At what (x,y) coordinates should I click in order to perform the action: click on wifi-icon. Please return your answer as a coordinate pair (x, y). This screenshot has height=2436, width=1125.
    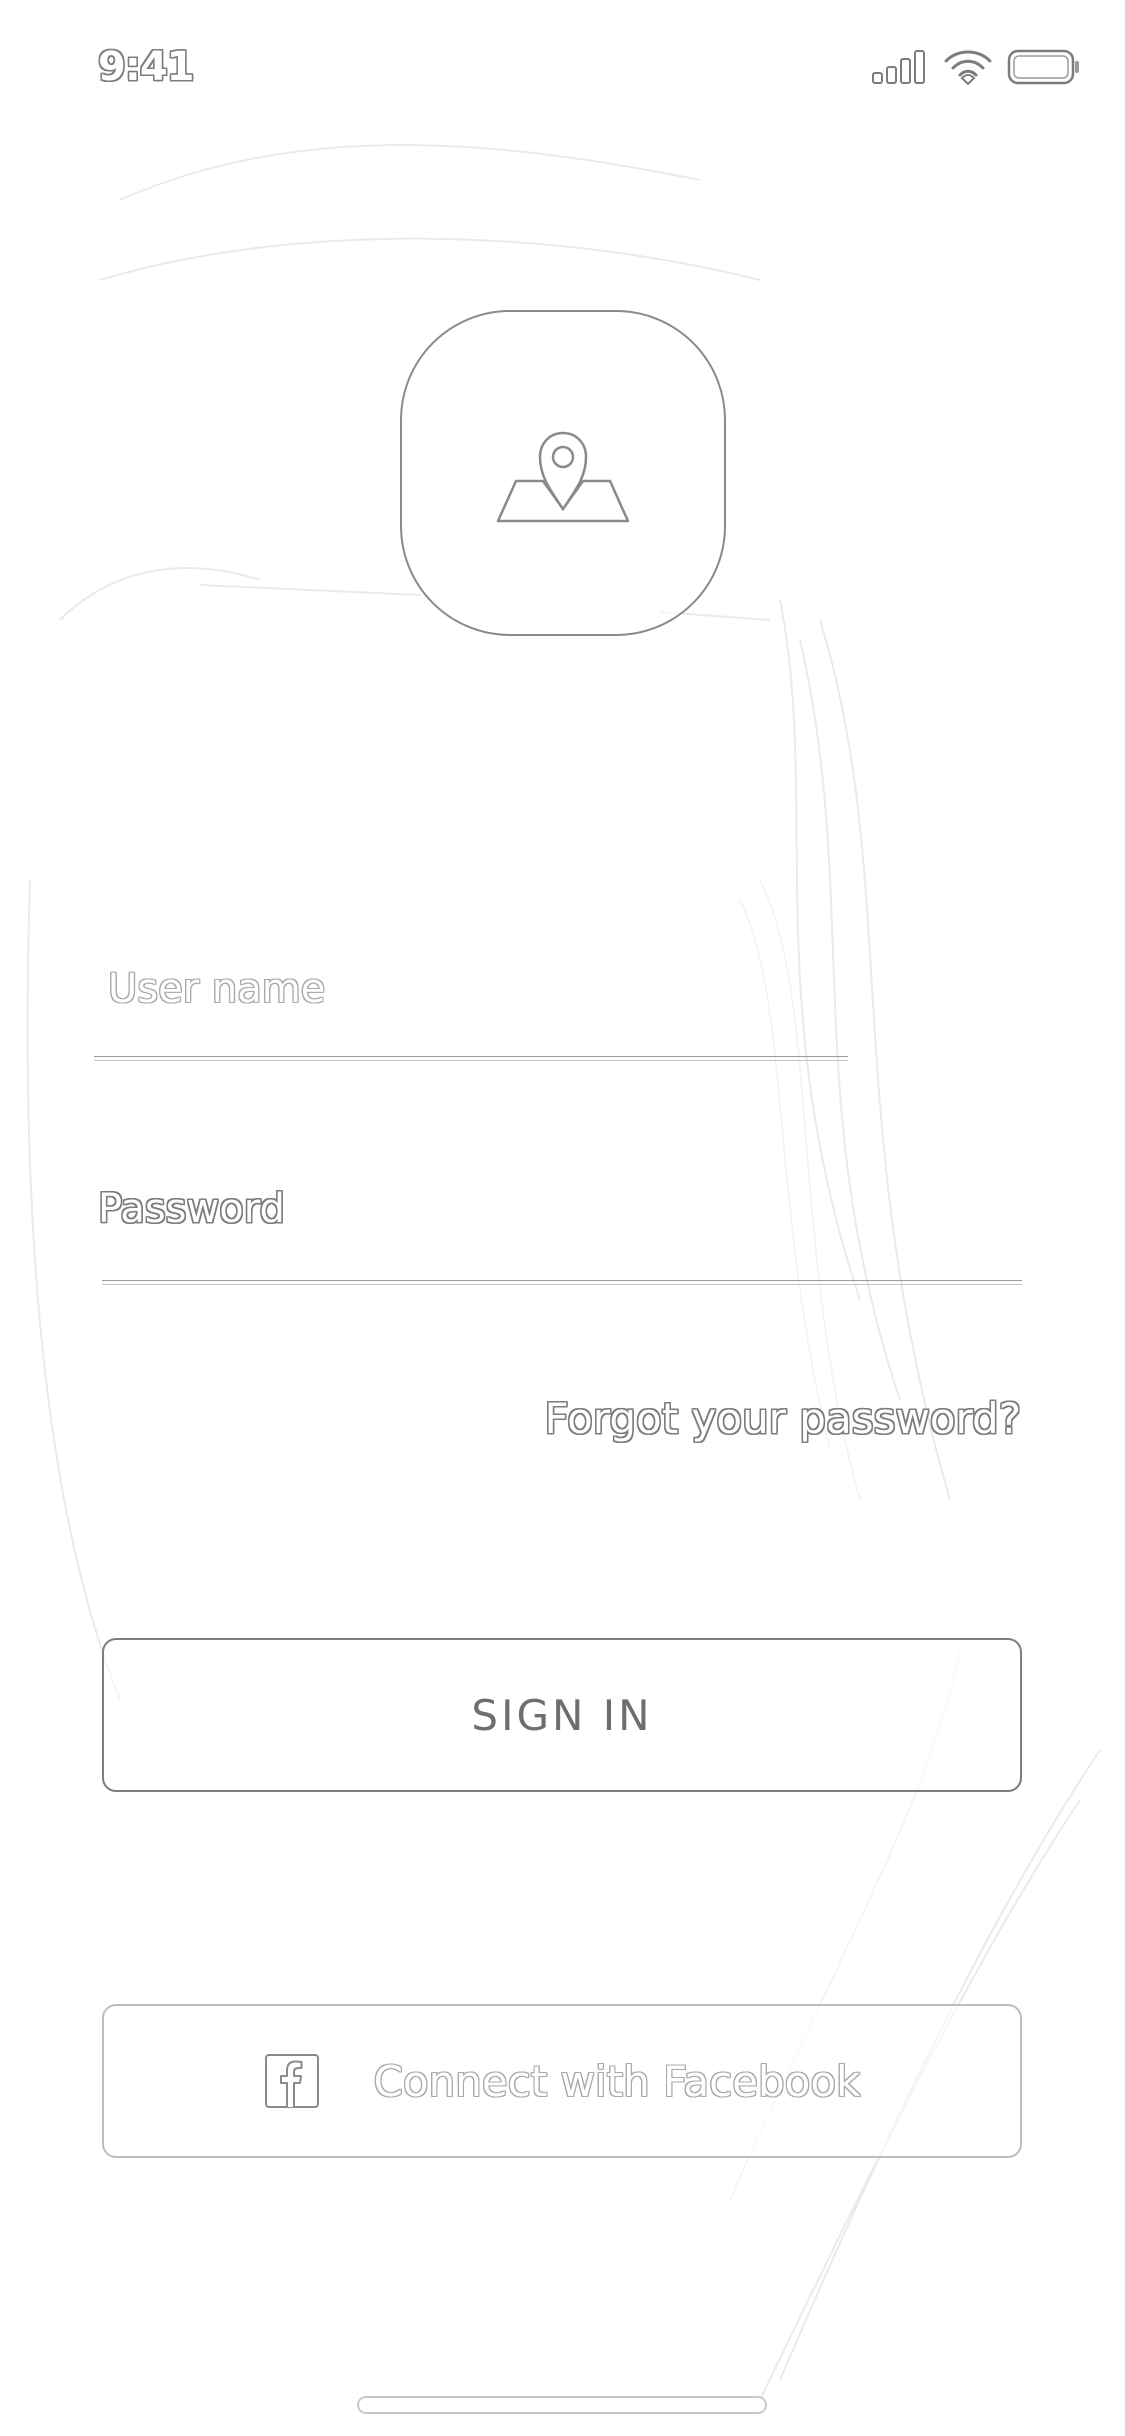
    Looking at the image, I should click on (968, 68).